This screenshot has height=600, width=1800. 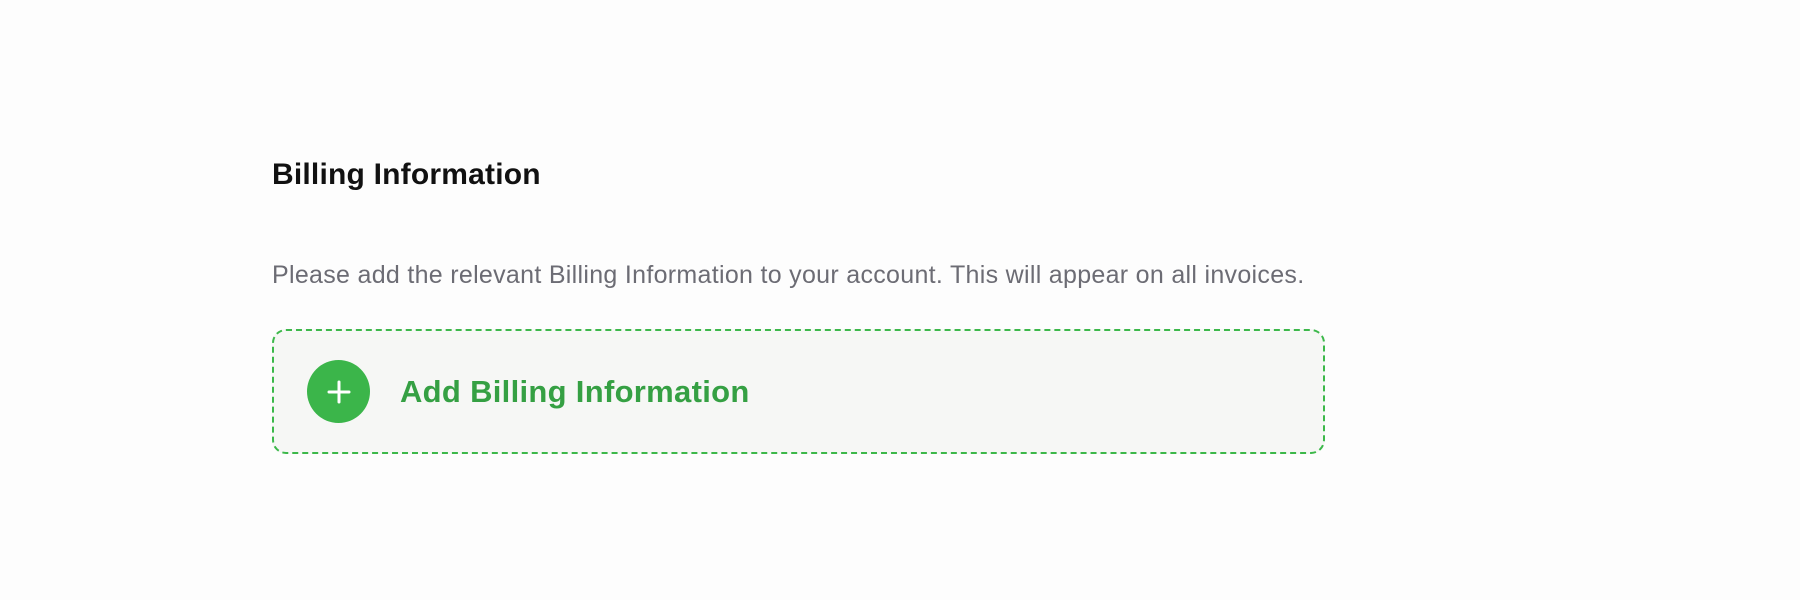 I want to click on section-title: Billing Information, so click(x=406, y=174).